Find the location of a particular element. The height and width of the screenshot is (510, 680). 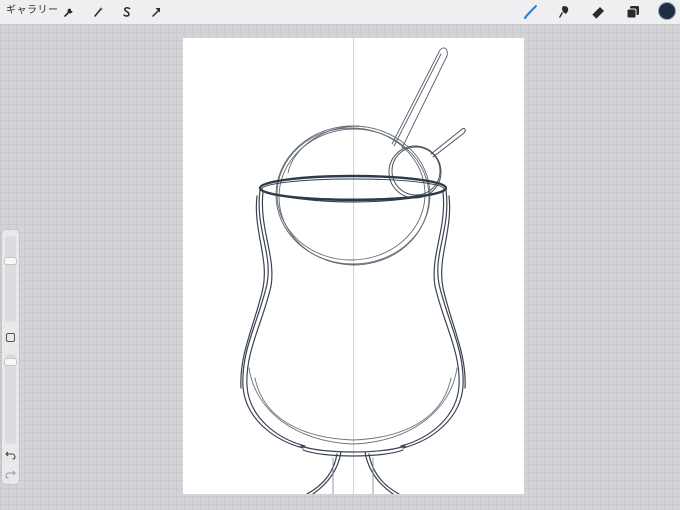

top-toolbar: ギャラリー is located at coordinates (340, 12).